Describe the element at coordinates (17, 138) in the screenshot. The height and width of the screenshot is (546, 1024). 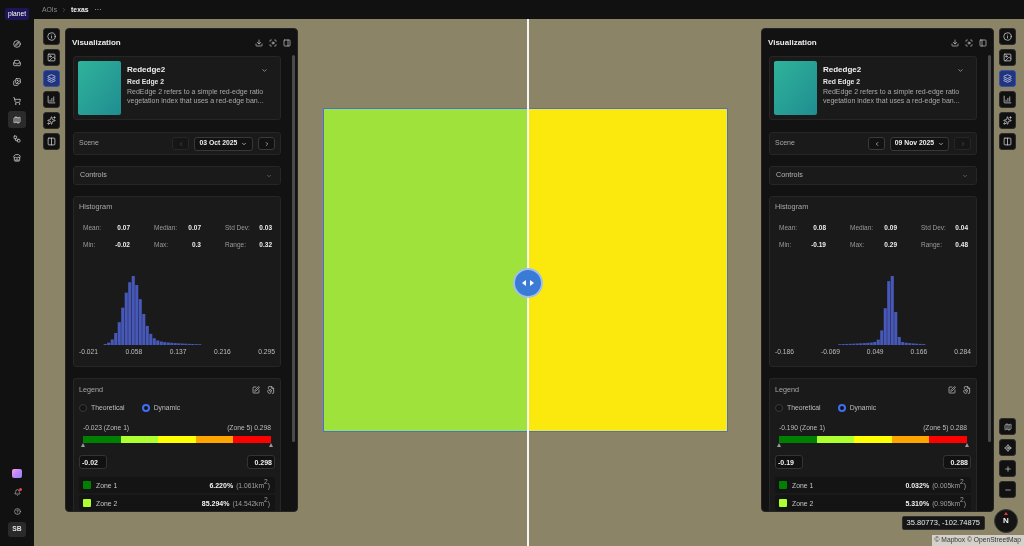
I see `workflow-icon` at that location.